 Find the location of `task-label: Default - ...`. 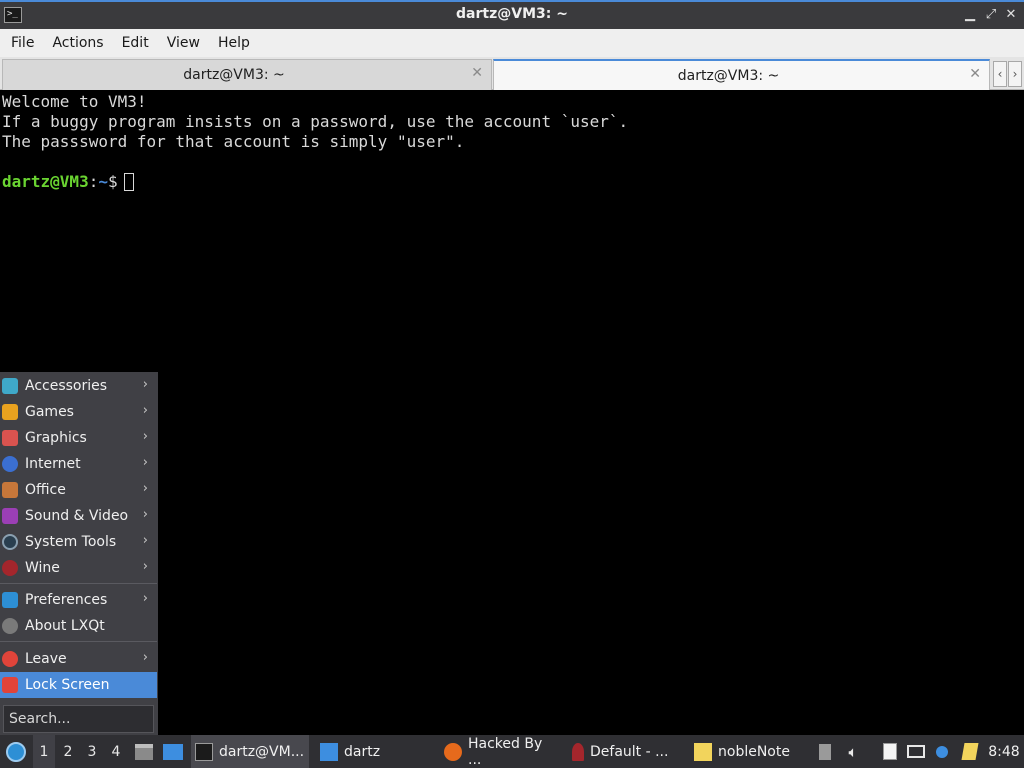

task-label: Default - ... is located at coordinates (629, 751).